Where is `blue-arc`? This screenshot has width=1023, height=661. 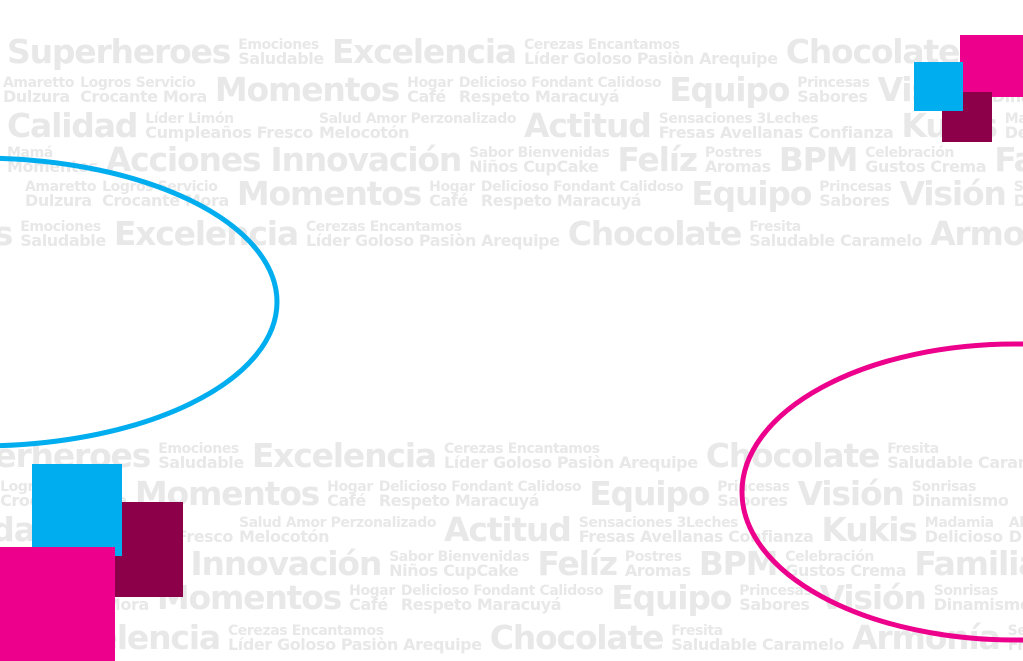 blue-arc is located at coordinates (140, 302).